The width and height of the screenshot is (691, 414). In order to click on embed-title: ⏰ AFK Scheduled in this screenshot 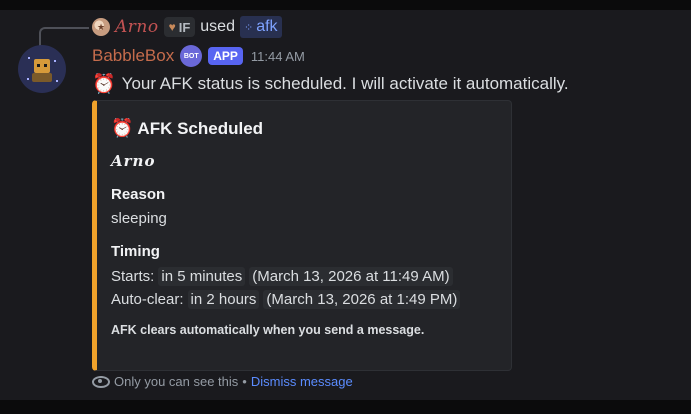, I will do `click(187, 128)`.